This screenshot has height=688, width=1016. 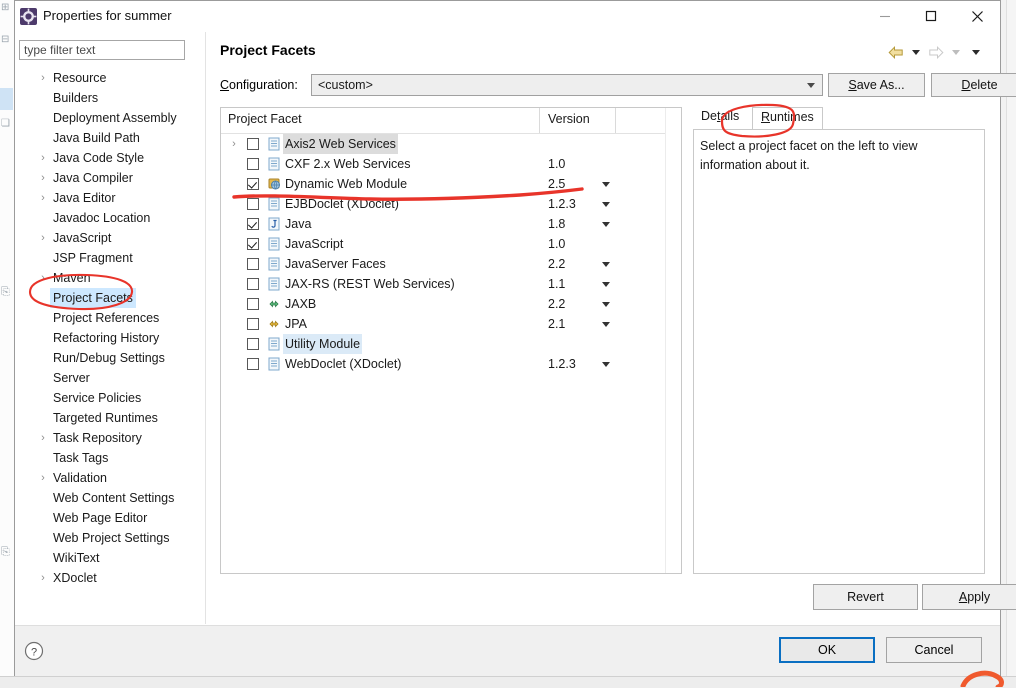 What do you see at coordinates (451, 204) in the screenshot?
I see `table-row: EJBDoclet (XDoclet) 1.2.3` at bounding box center [451, 204].